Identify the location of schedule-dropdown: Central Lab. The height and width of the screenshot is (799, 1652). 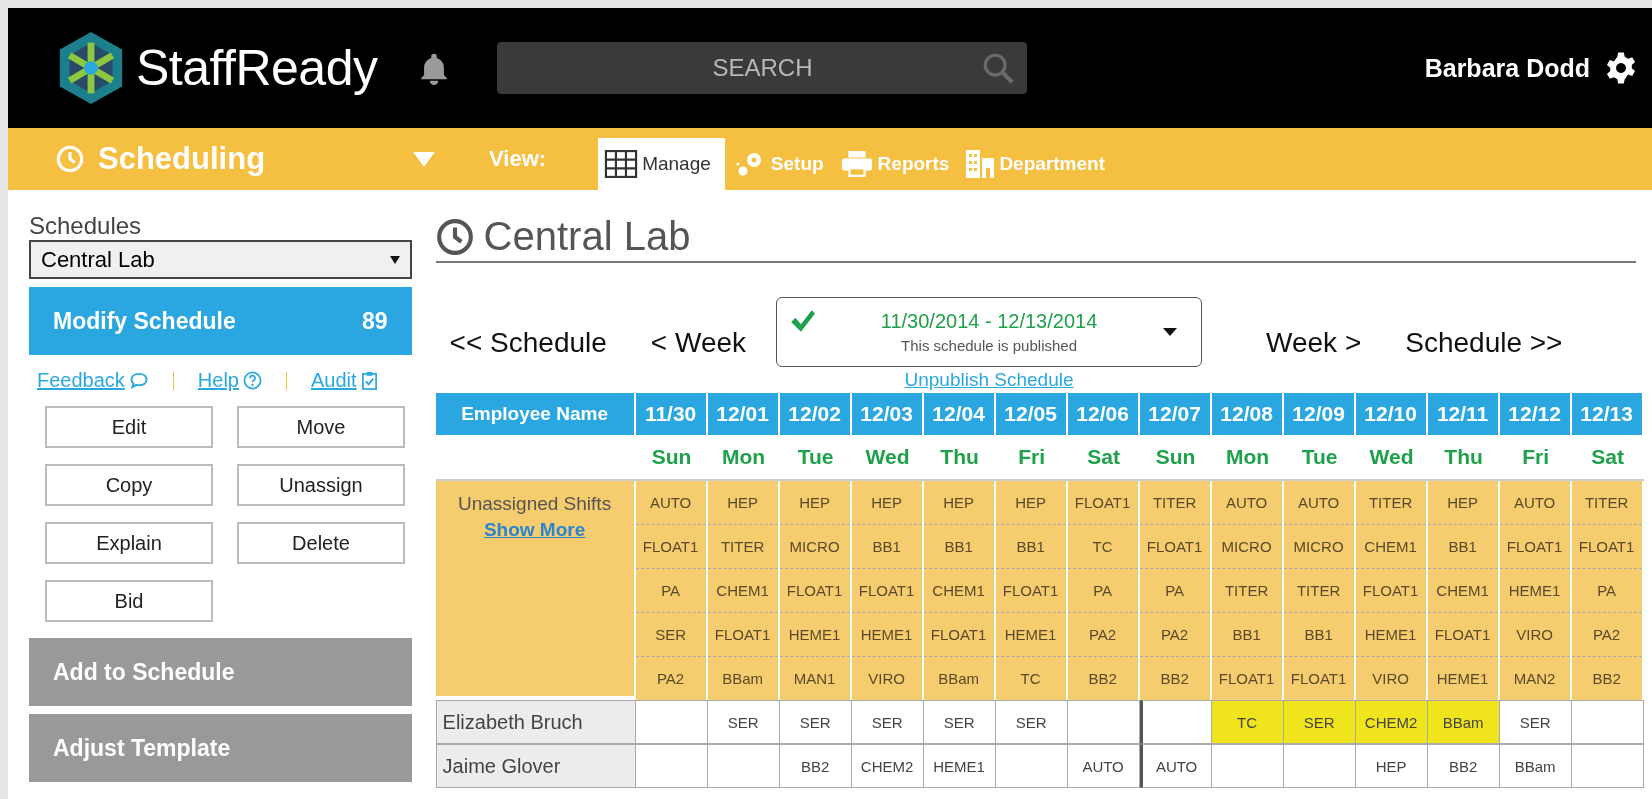
(220, 259).